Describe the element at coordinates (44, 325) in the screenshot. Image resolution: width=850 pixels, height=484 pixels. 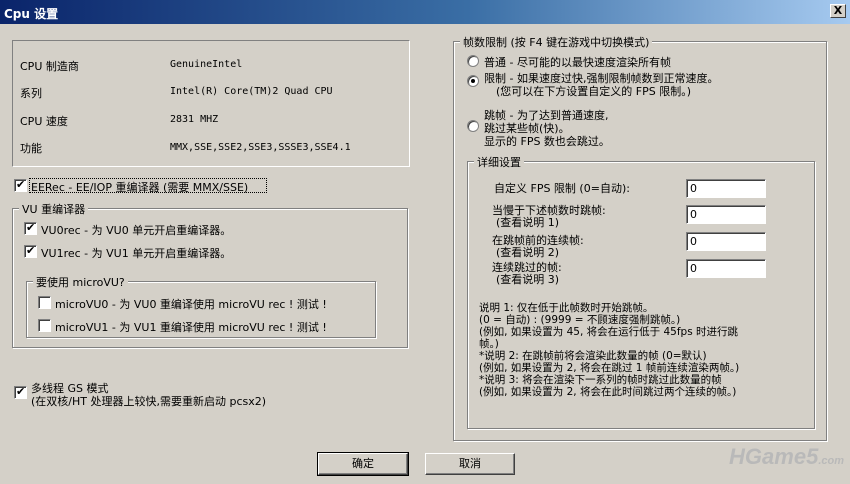
I see `microvu1-checkbox` at that location.